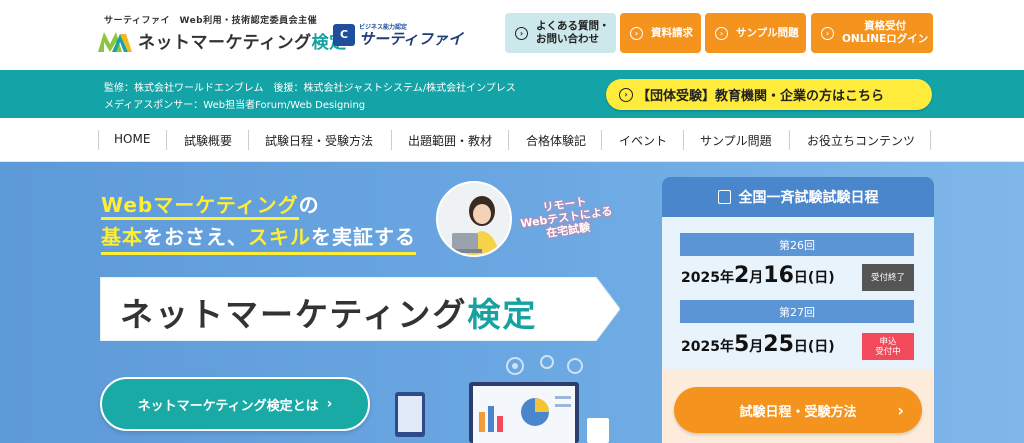 Image resolution: width=1024 pixels, height=443 pixels. What do you see at coordinates (505, 397) in the screenshot?
I see `marketing-illustration` at bounding box center [505, 397].